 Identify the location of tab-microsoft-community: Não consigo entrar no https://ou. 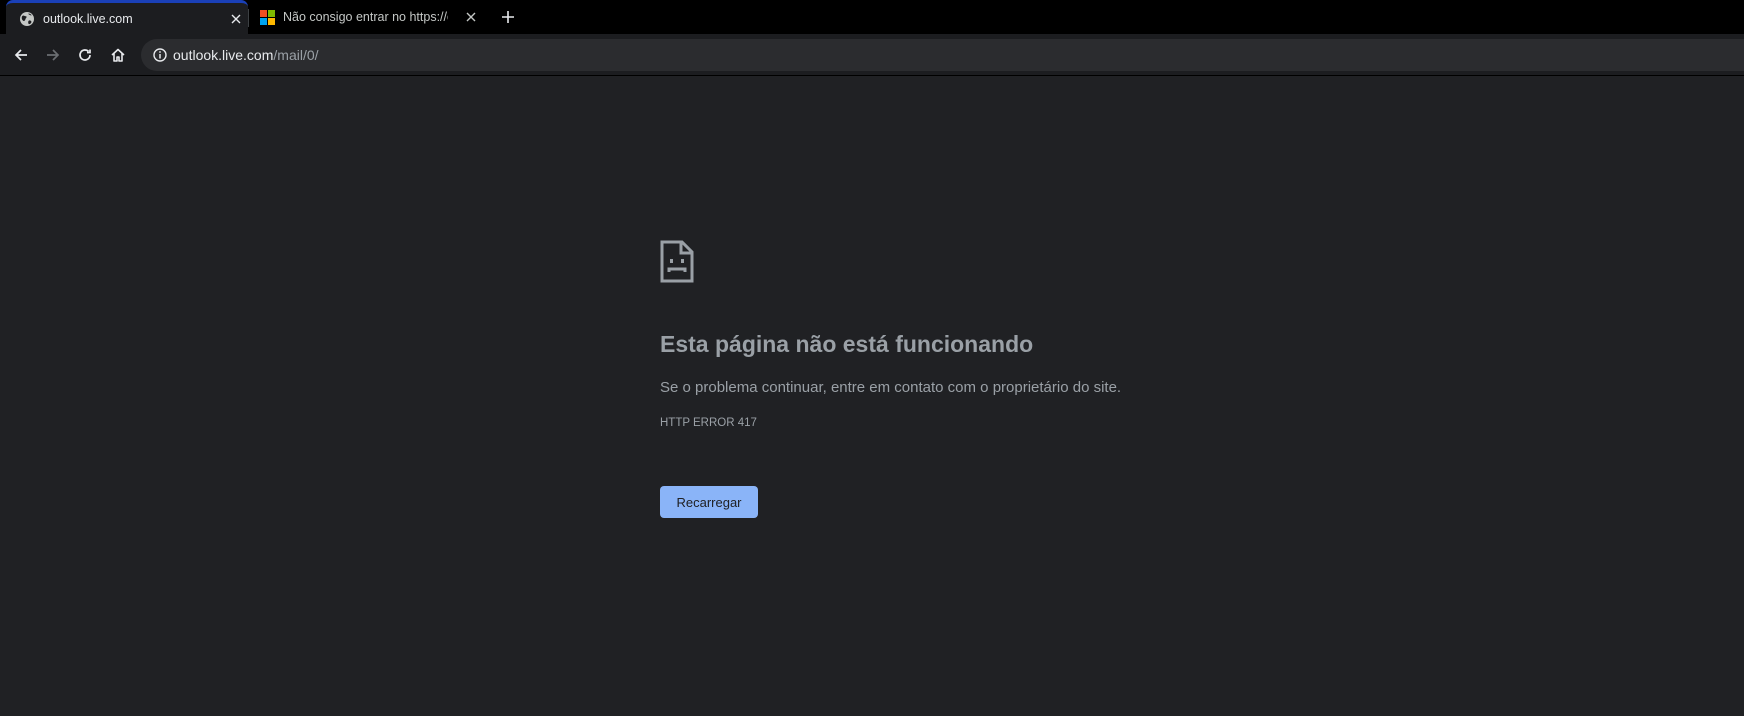
(366, 17).